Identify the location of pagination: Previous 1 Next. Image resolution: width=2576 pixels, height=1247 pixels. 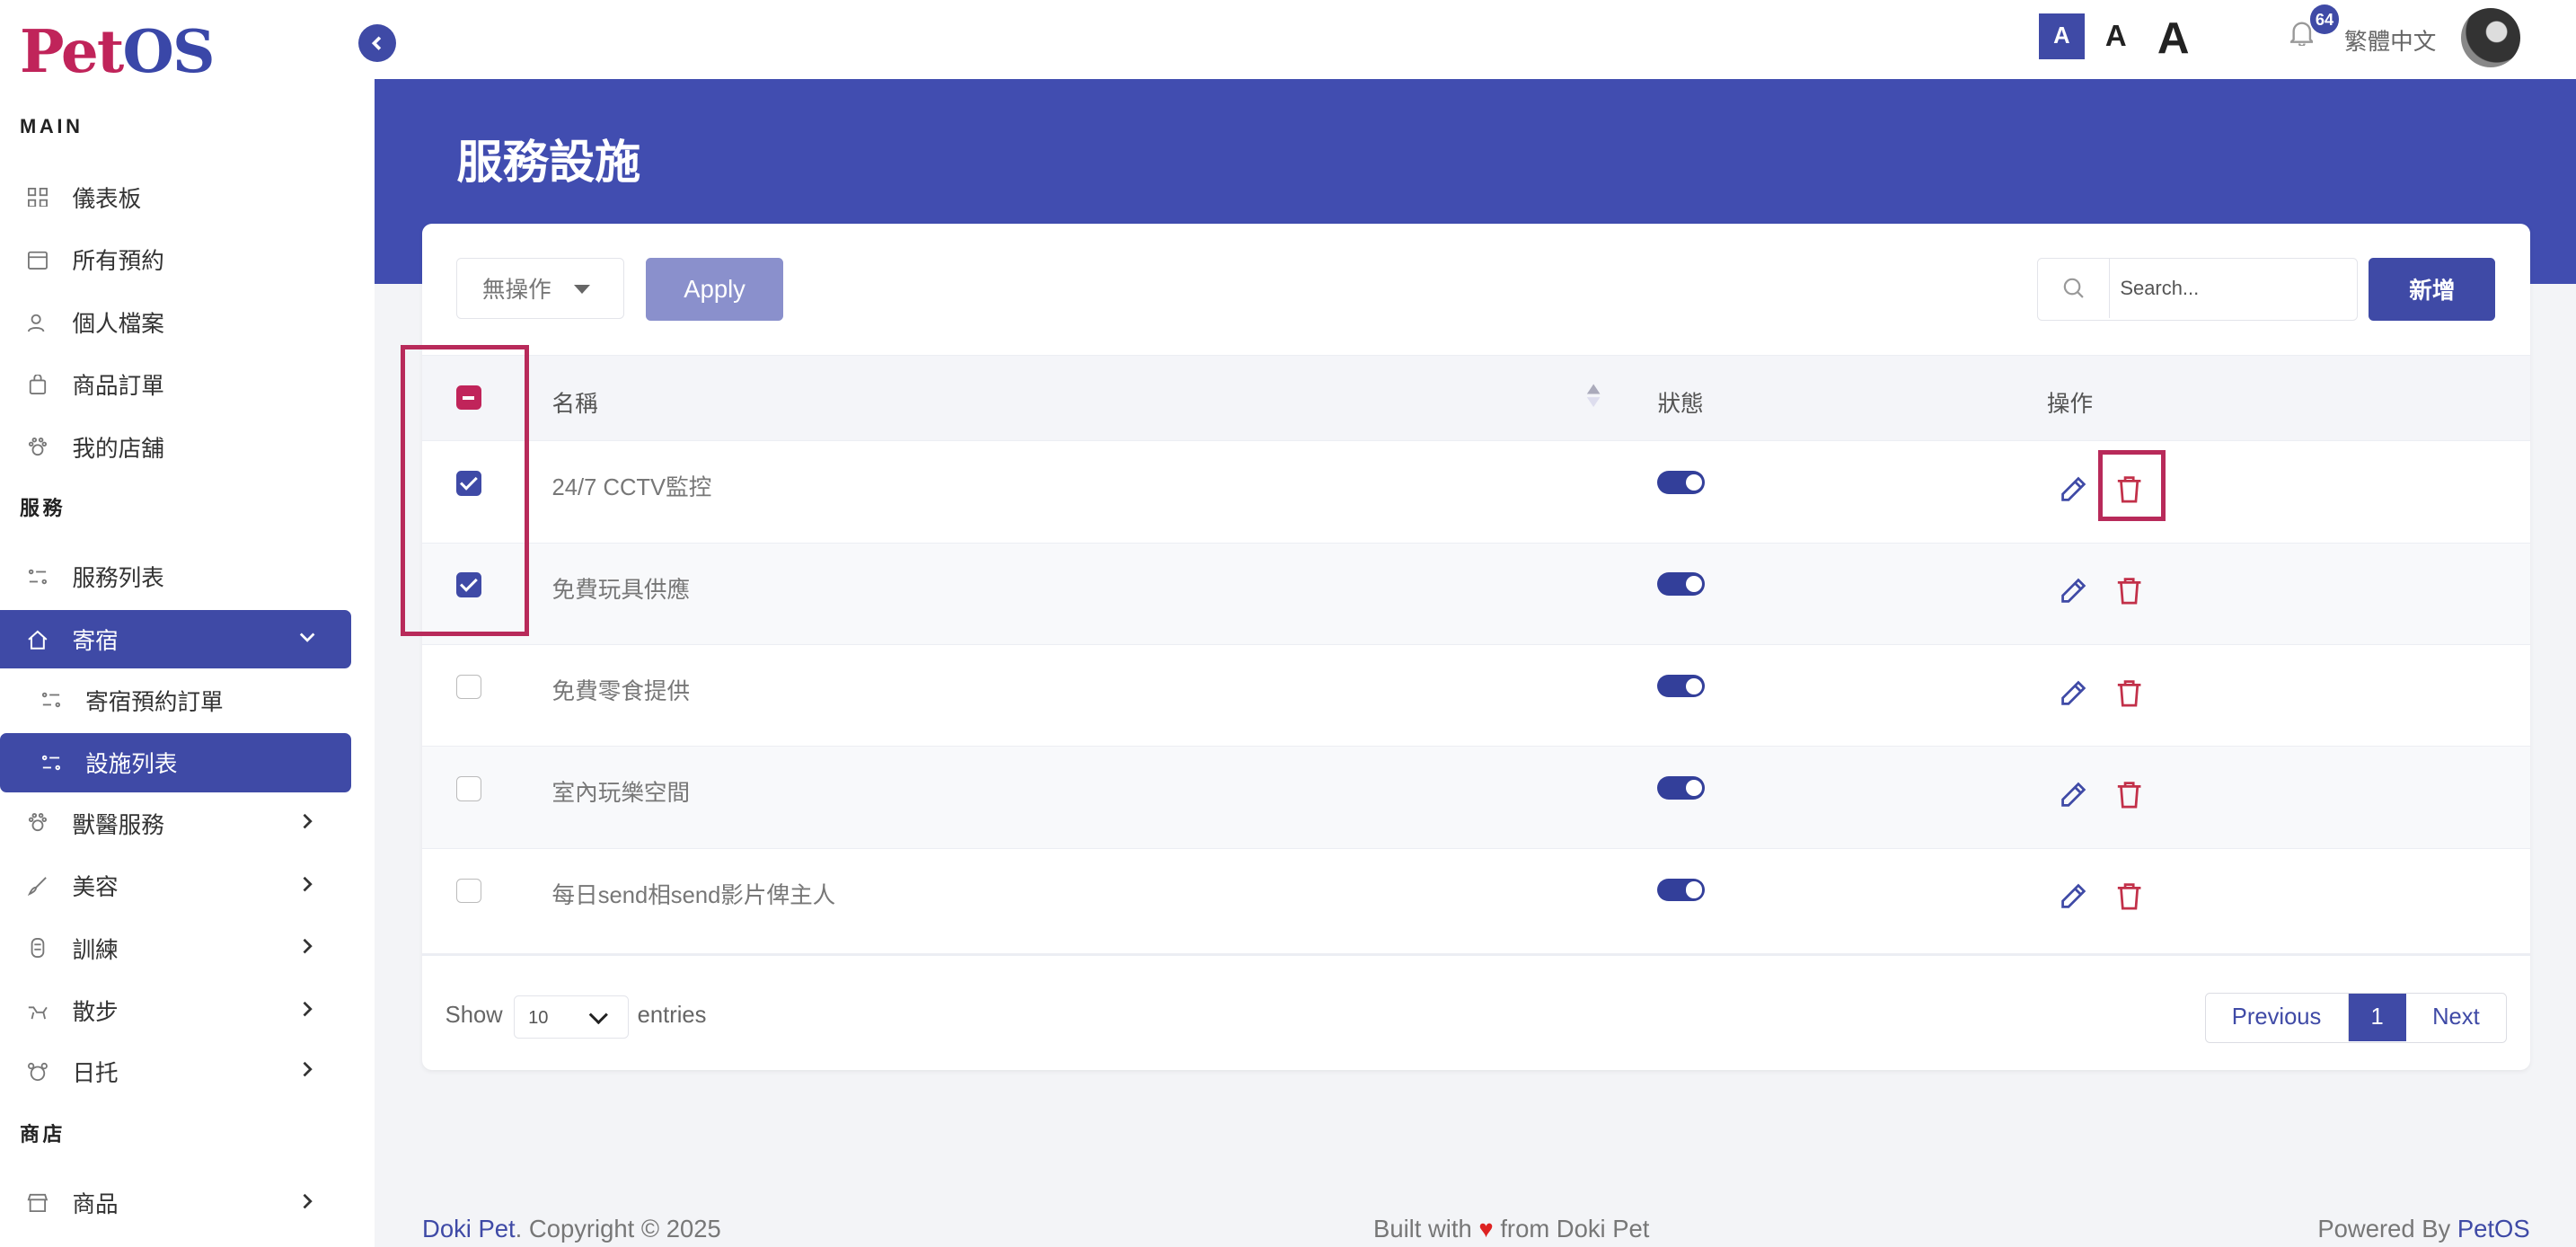
(2356, 1018).